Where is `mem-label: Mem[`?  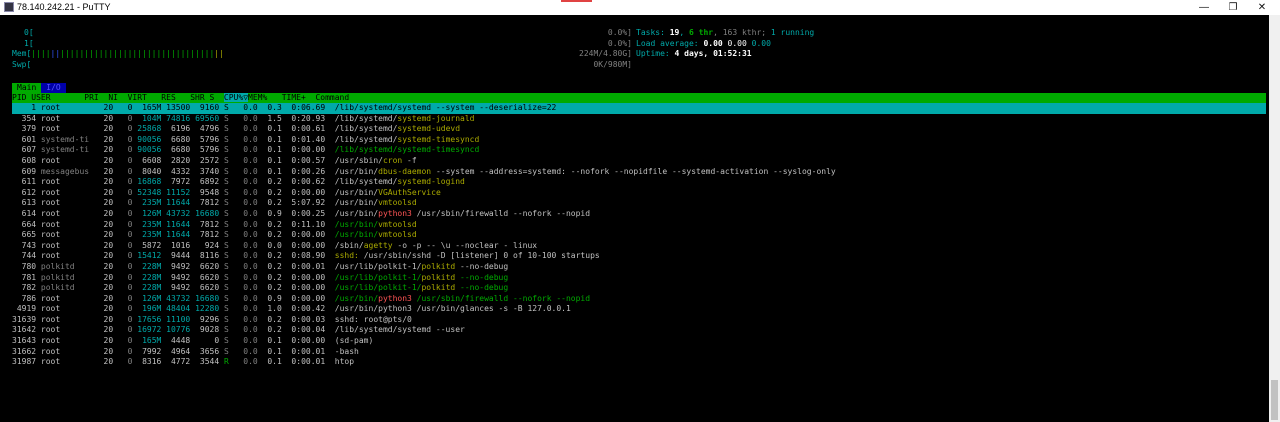 mem-label: Mem[ is located at coordinates (22, 54).